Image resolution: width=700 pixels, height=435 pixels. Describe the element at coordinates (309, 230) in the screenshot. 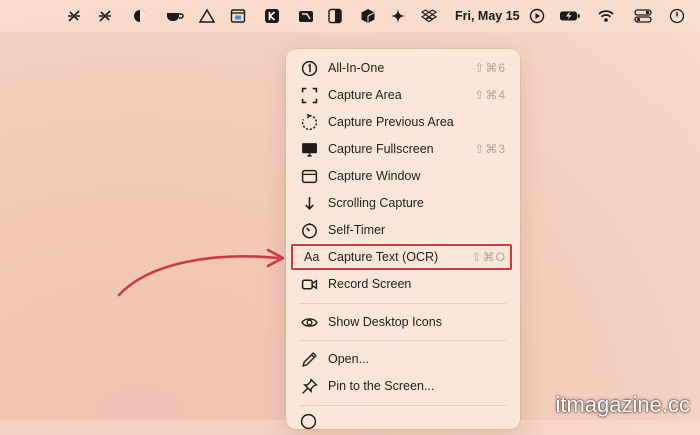

I see `timer-icon` at that location.